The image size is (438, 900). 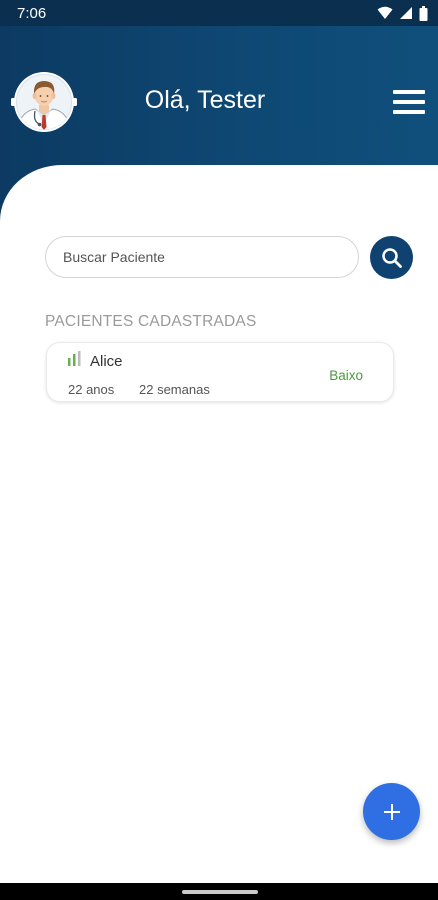 What do you see at coordinates (409, 103) in the screenshot?
I see `menu-button` at bounding box center [409, 103].